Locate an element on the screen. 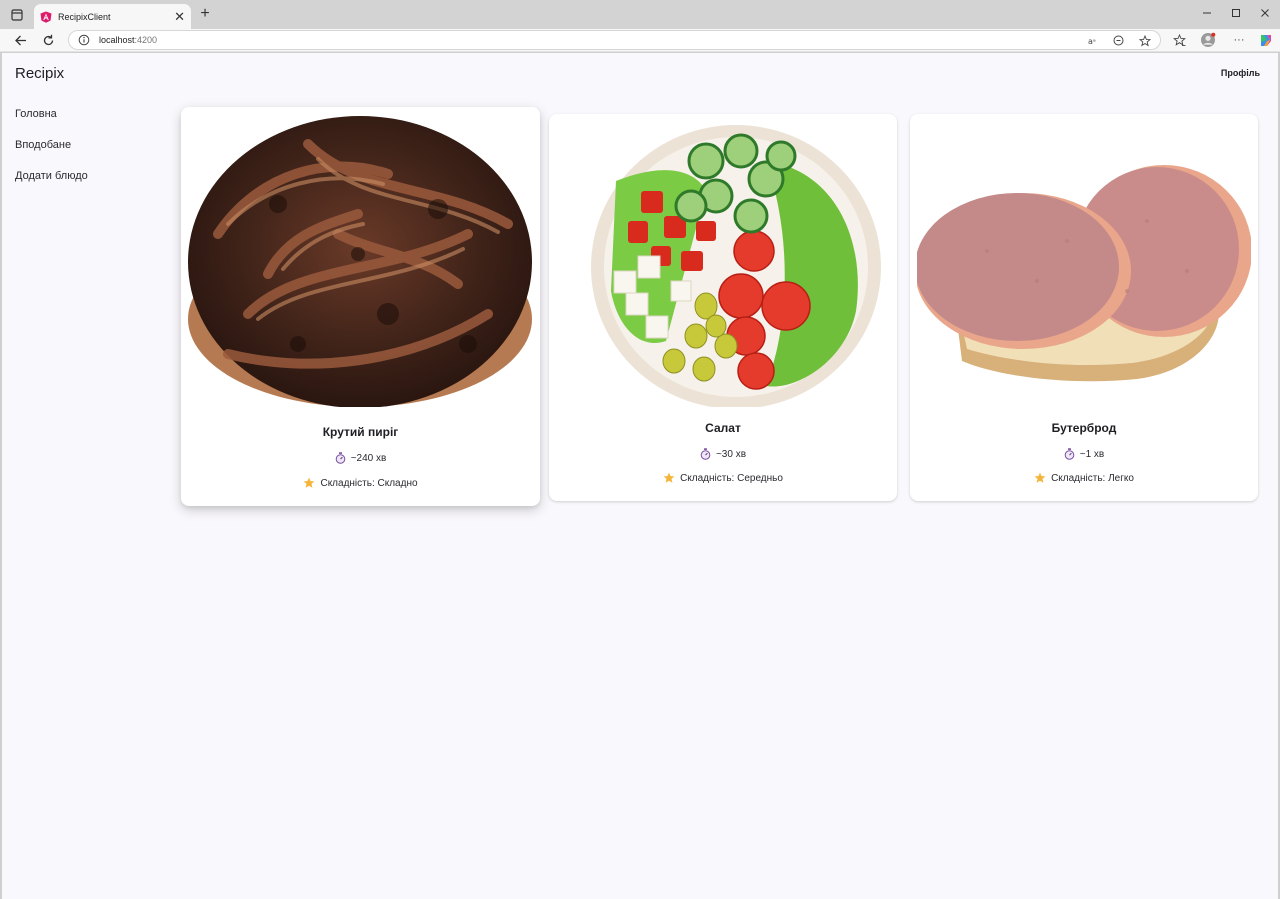 The height and width of the screenshot is (899, 1280). recipe-time: ~240 хв is located at coordinates (360, 458).